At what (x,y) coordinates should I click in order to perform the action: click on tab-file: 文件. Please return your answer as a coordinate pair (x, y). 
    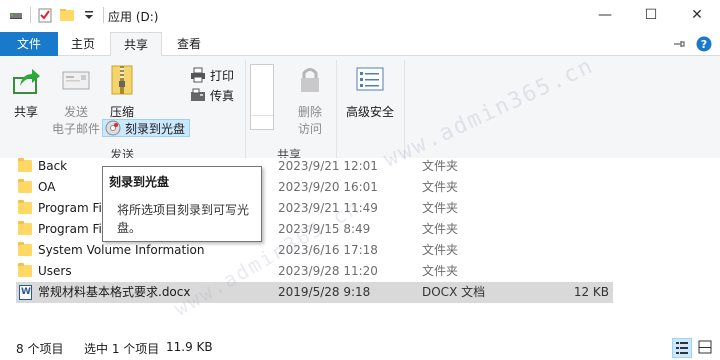
    Looking at the image, I should click on (29, 44).